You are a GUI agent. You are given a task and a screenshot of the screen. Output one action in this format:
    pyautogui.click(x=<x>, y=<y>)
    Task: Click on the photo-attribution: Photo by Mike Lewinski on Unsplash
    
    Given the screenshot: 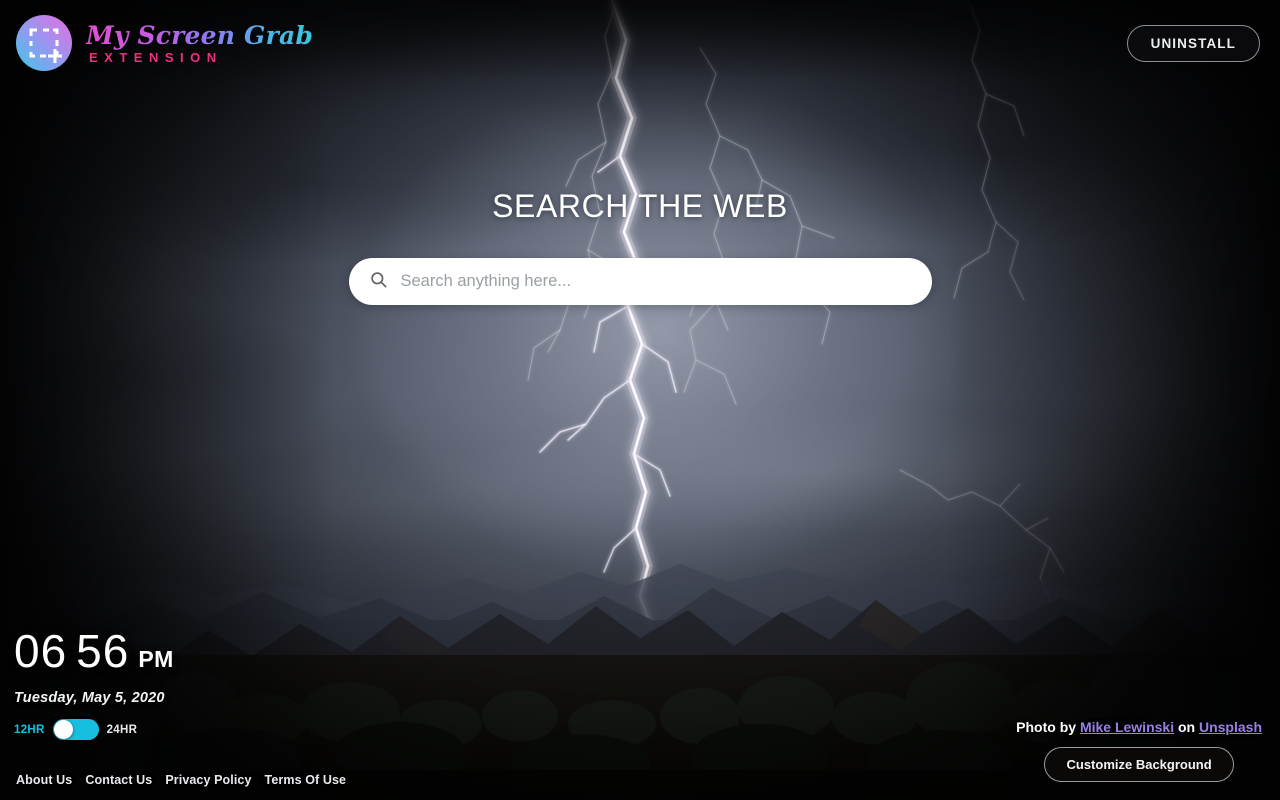 What is the action you would take?
    pyautogui.click(x=1139, y=727)
    